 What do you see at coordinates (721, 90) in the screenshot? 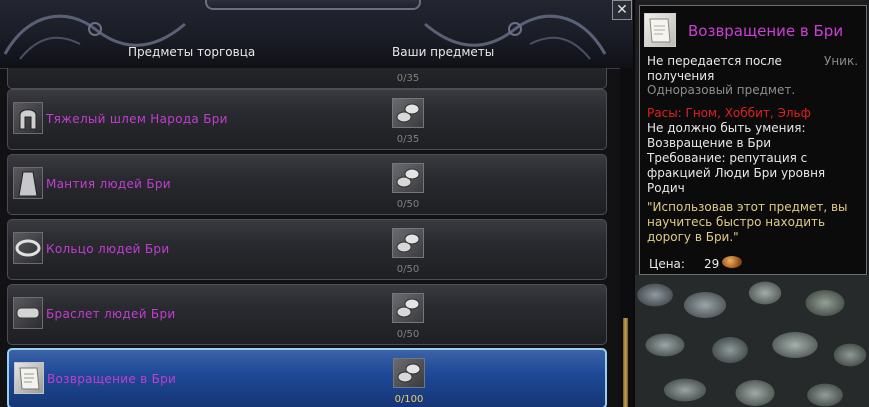
I see `tooltip-single-use: Одноразовый предмет.` at bounding box center [721, 90].